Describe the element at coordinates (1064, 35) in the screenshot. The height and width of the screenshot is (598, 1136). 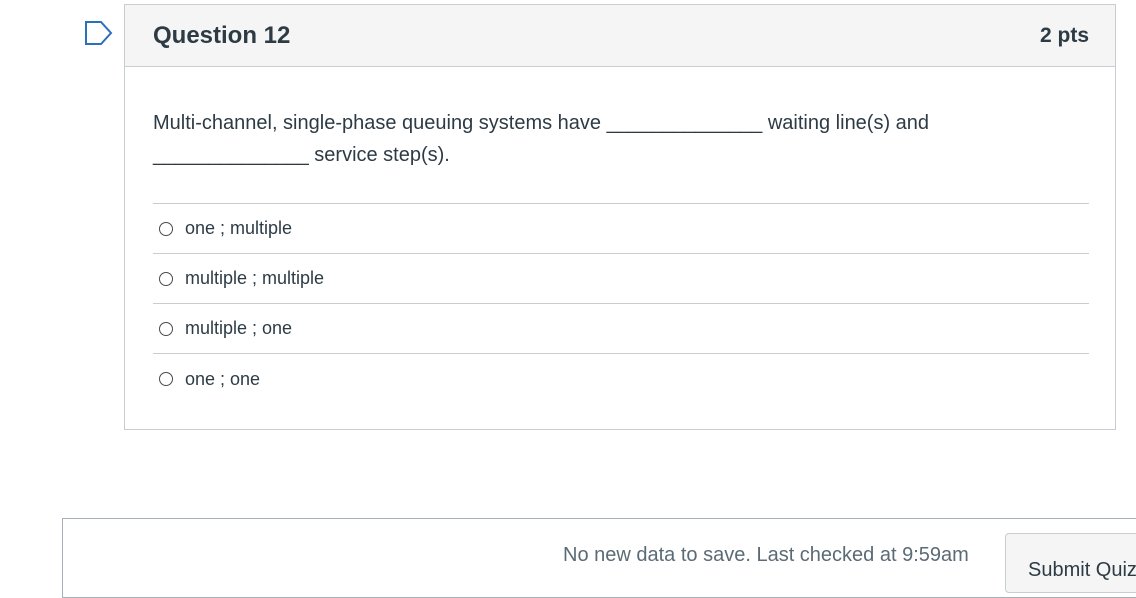
I see `question-points: 2 pts` at that location.